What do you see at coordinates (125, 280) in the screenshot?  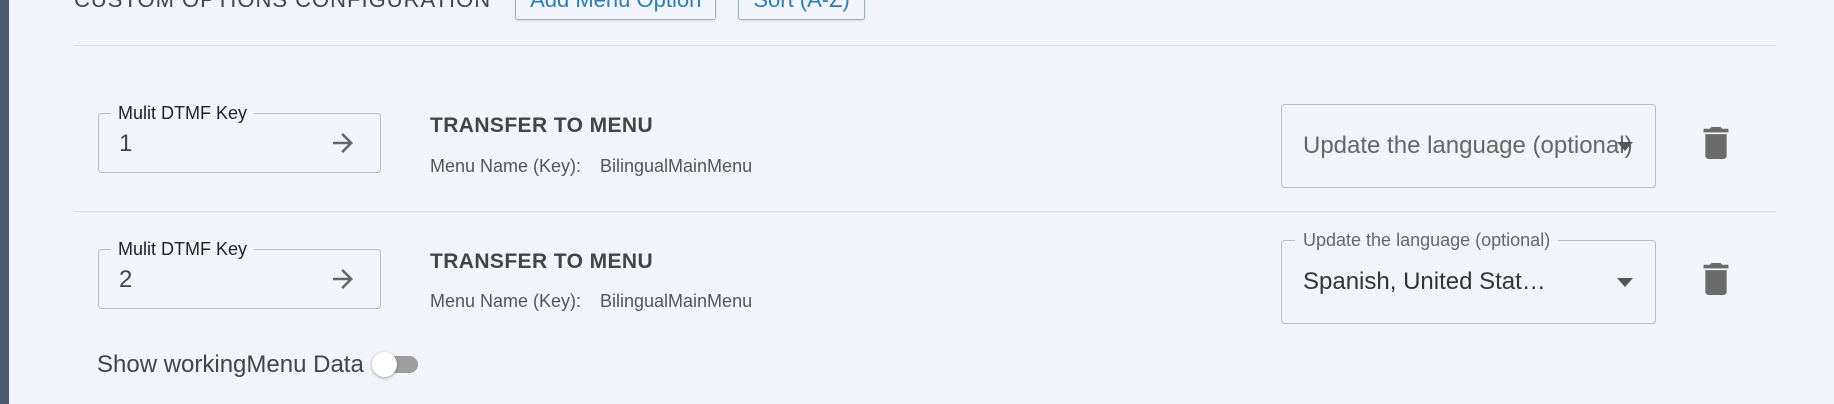 I see `dtmf-key-value: 2` at bounding box center [125, 280].